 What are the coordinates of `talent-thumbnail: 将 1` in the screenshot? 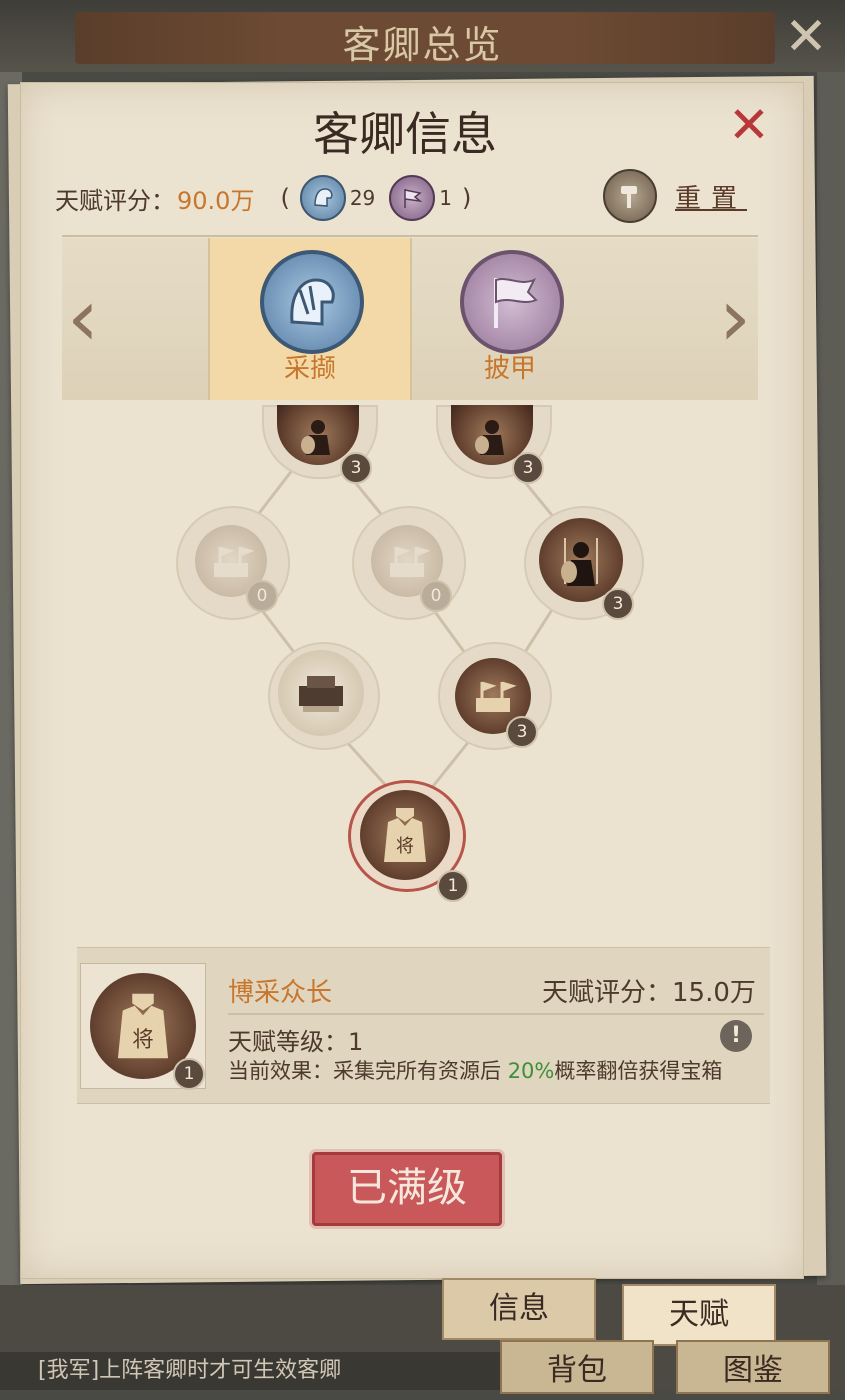 It's located at (143, 1026).